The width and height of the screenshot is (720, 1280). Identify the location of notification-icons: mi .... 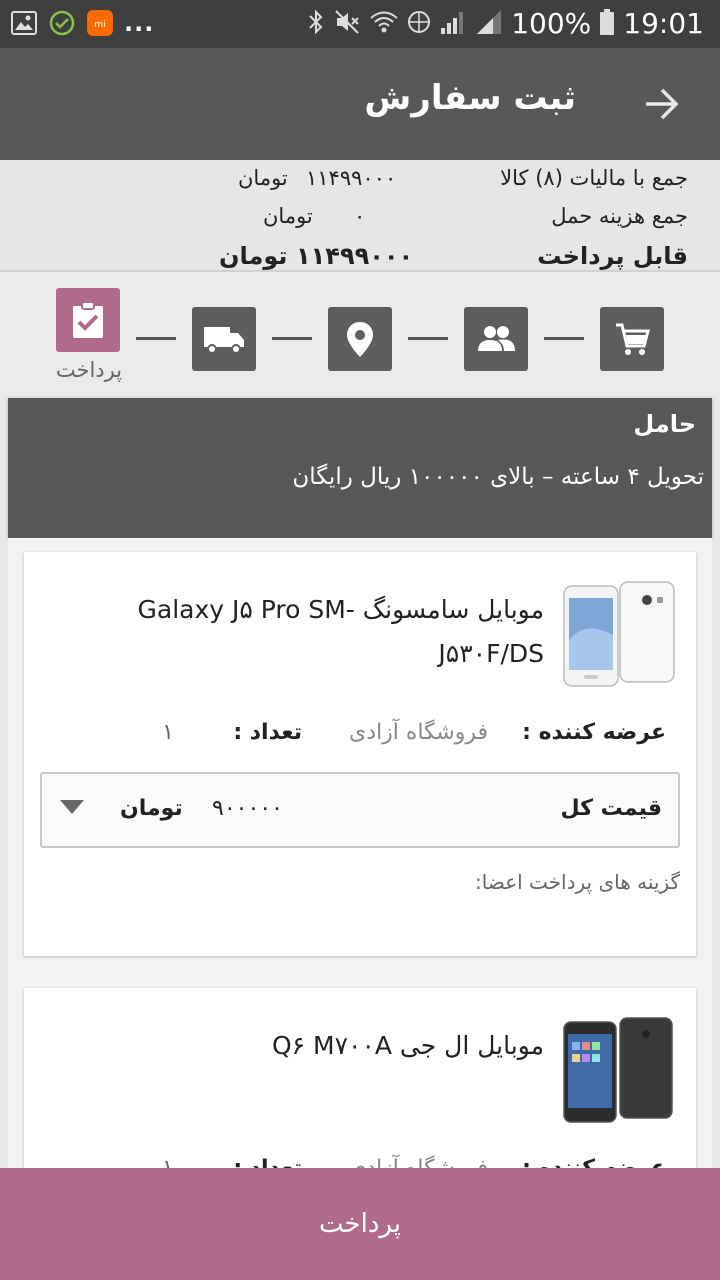
(82, 23).